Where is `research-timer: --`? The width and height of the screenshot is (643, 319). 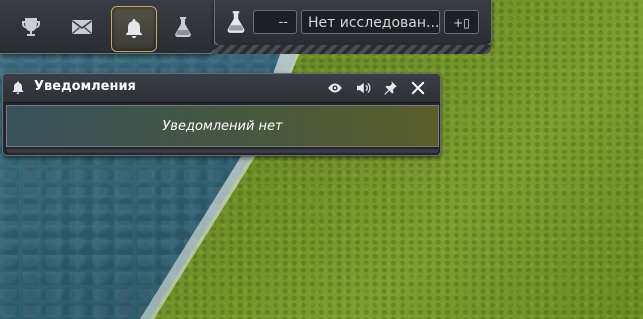 research-timer: -- is located at coordinates (275, 22).